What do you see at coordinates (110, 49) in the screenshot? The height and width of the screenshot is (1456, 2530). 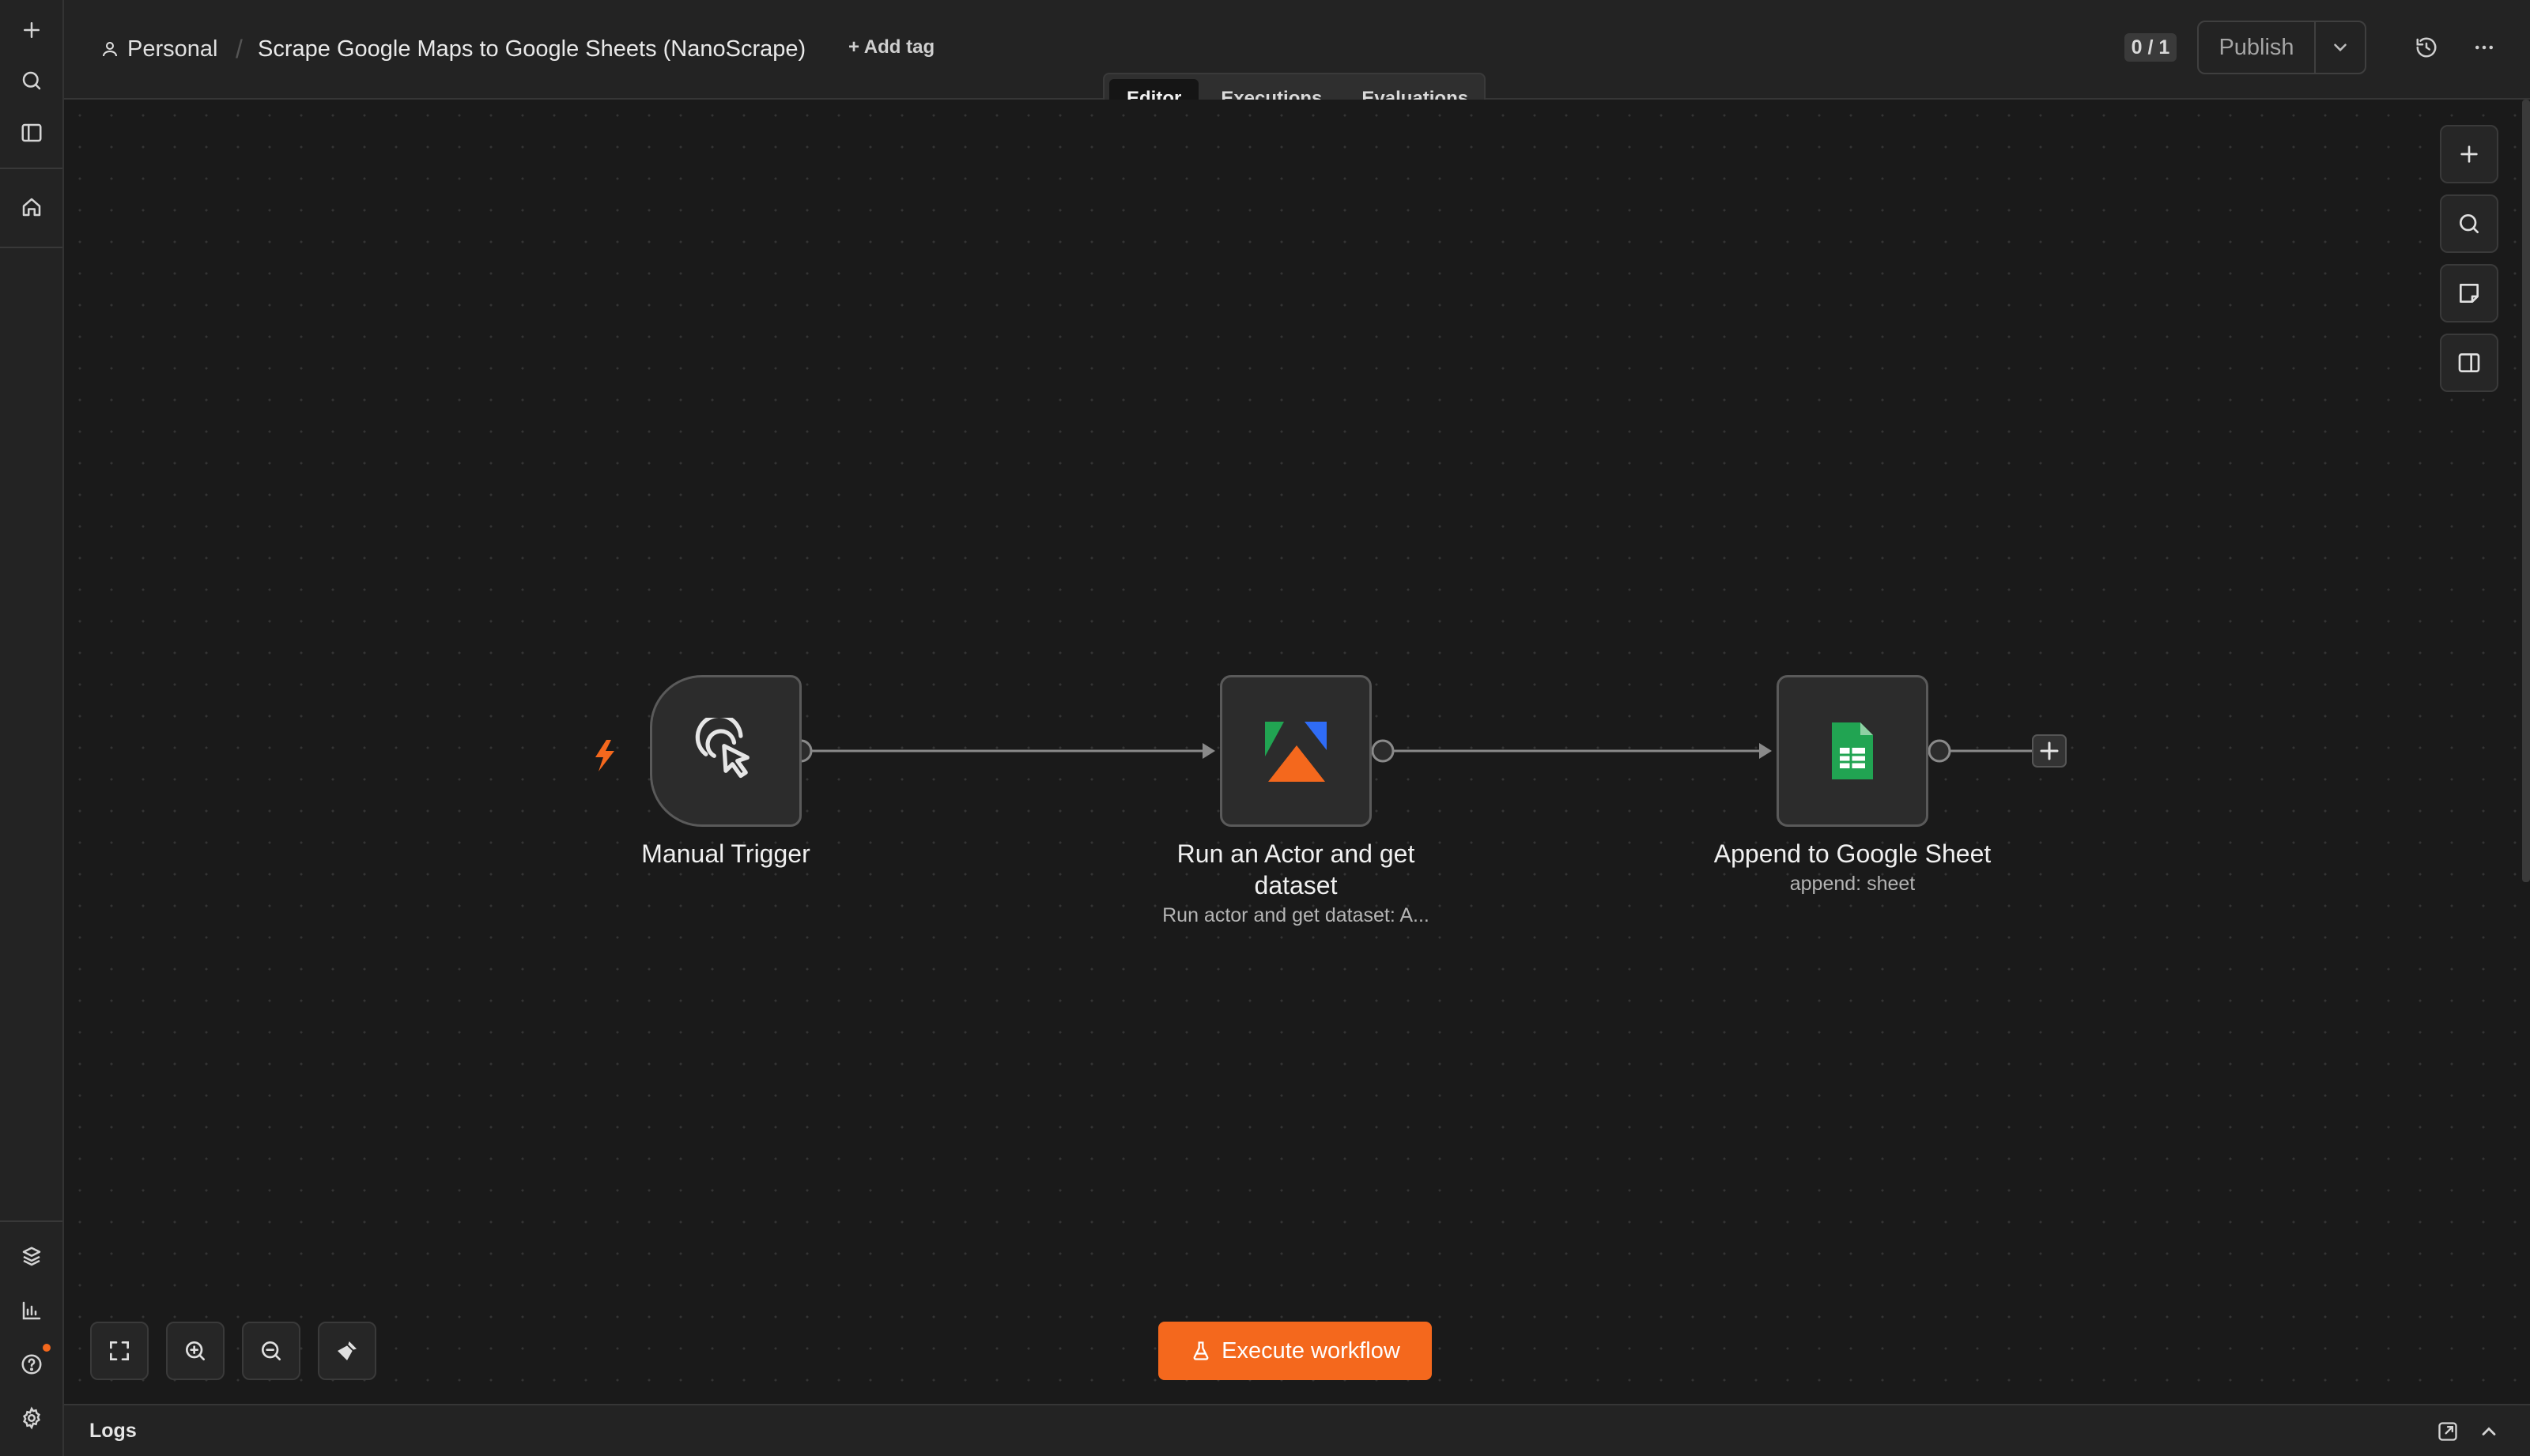 I see `user-icon` at bounding box center [110, 49].